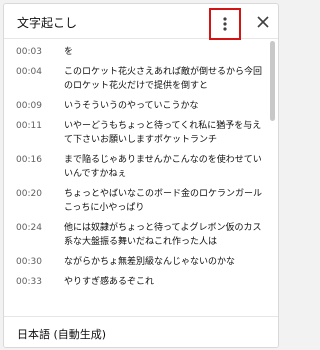 Image resolution: width=320 pixels, height=350 pixels. I want to click on segment-text: を, so click(69, 52).